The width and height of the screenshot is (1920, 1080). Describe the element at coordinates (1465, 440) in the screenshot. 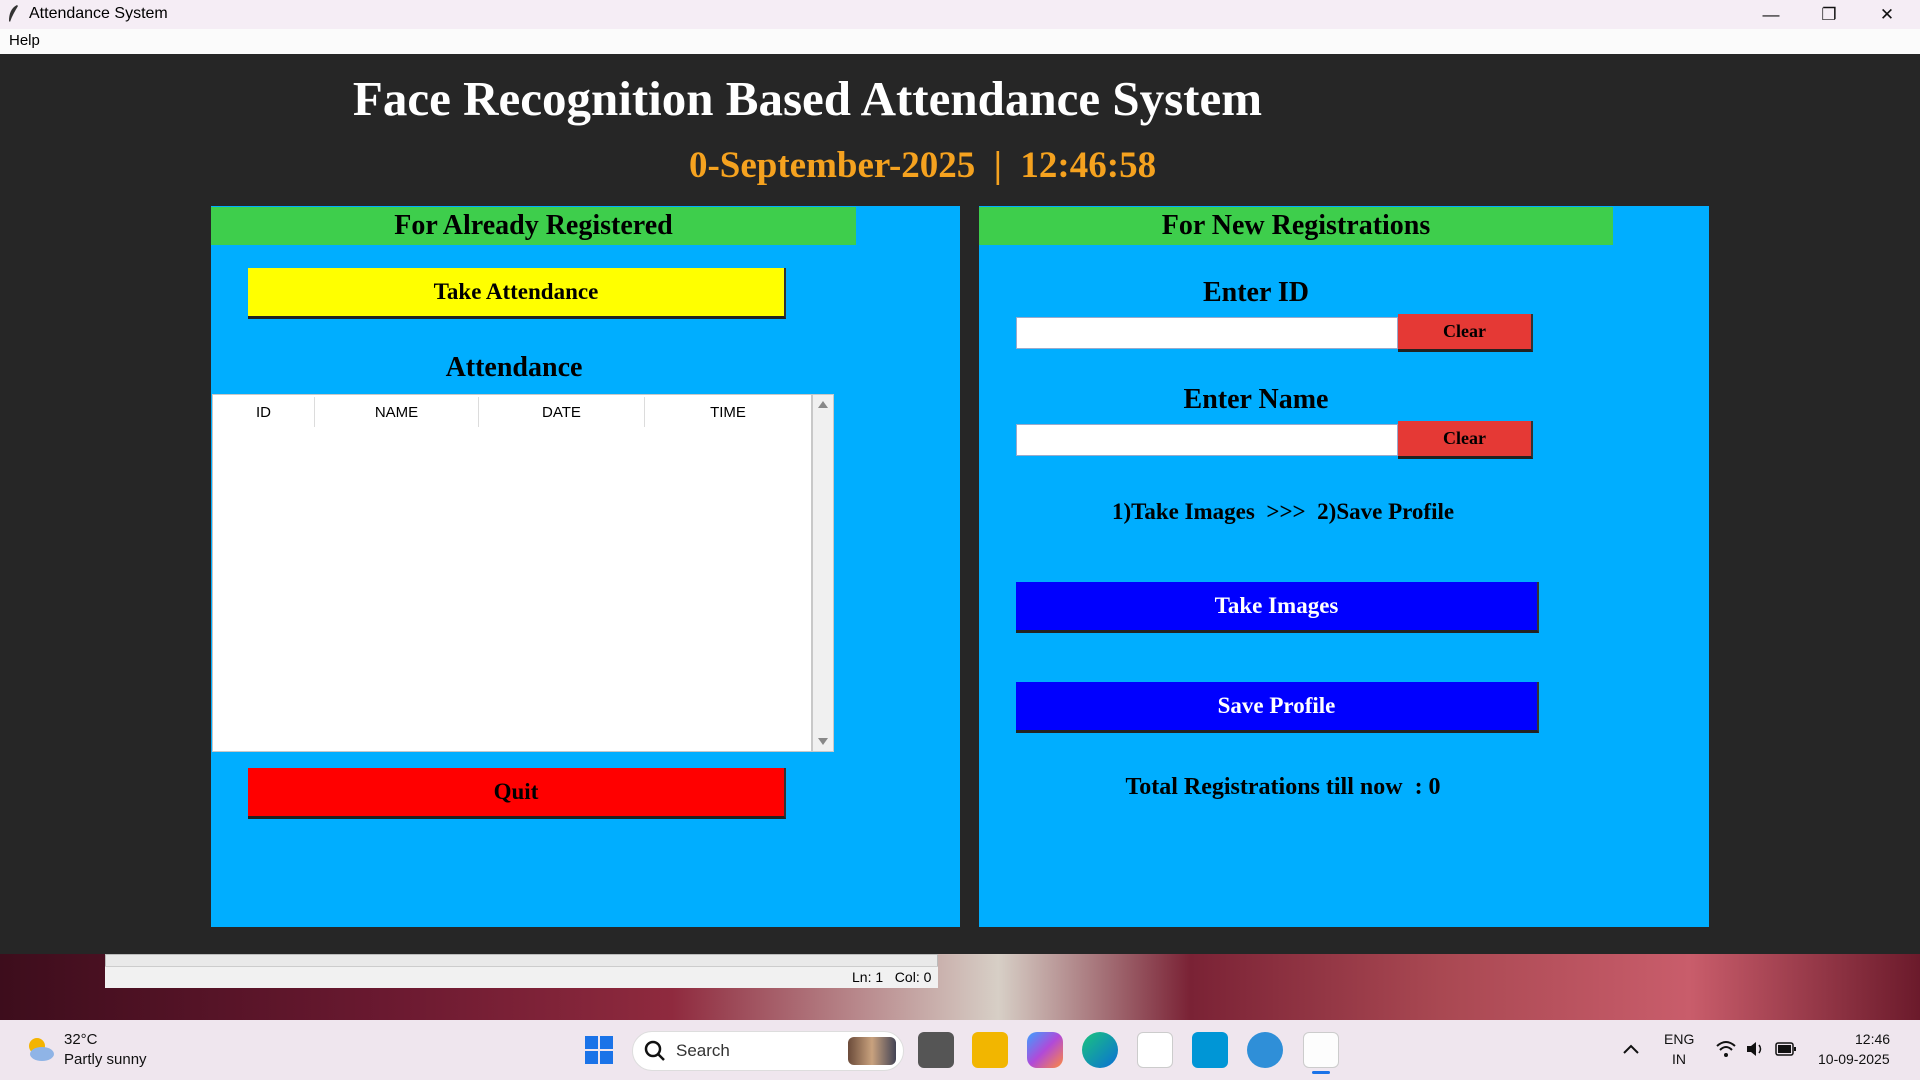

I see `clear-name-button: Clear` at that location.